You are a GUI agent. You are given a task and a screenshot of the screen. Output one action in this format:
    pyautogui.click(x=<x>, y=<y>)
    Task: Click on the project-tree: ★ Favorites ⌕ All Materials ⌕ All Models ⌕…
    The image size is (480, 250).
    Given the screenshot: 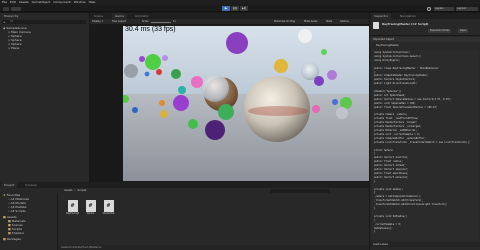 What is the action you would take?
    pyautogui.click(x=29, y=221)
    